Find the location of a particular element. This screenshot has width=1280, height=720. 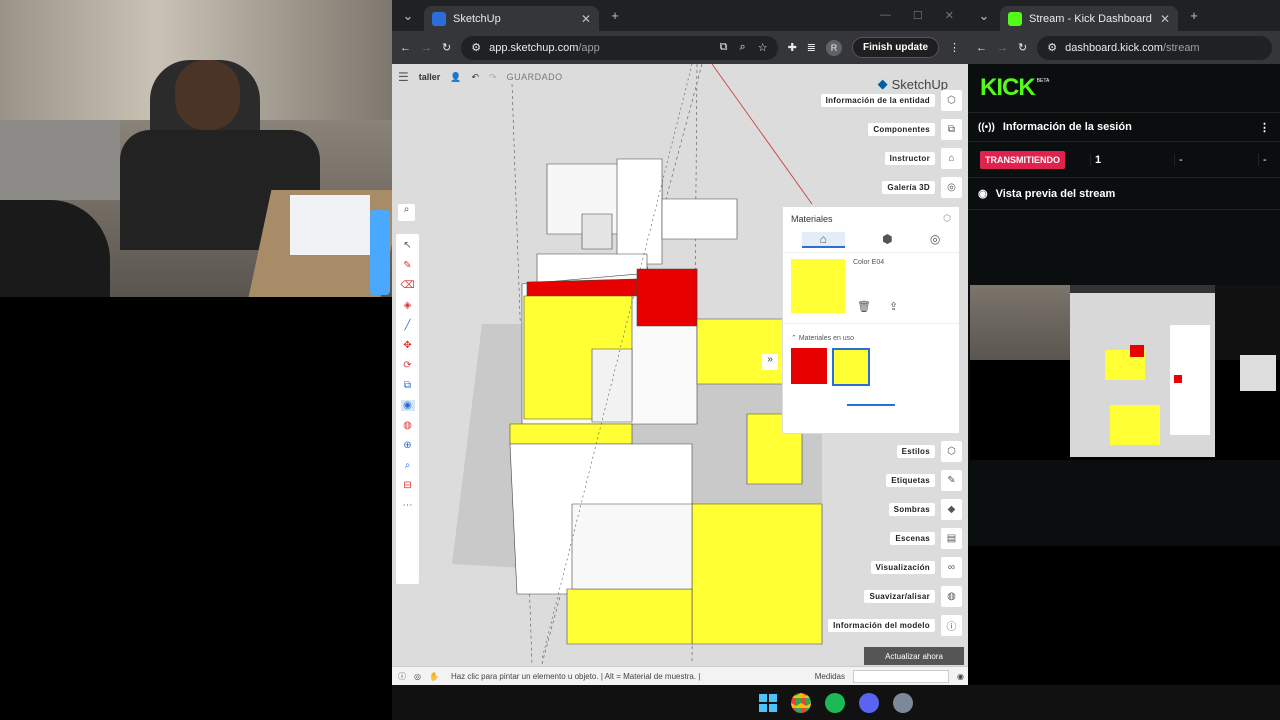

material-in-use-red is located at coordinates (809, 366).